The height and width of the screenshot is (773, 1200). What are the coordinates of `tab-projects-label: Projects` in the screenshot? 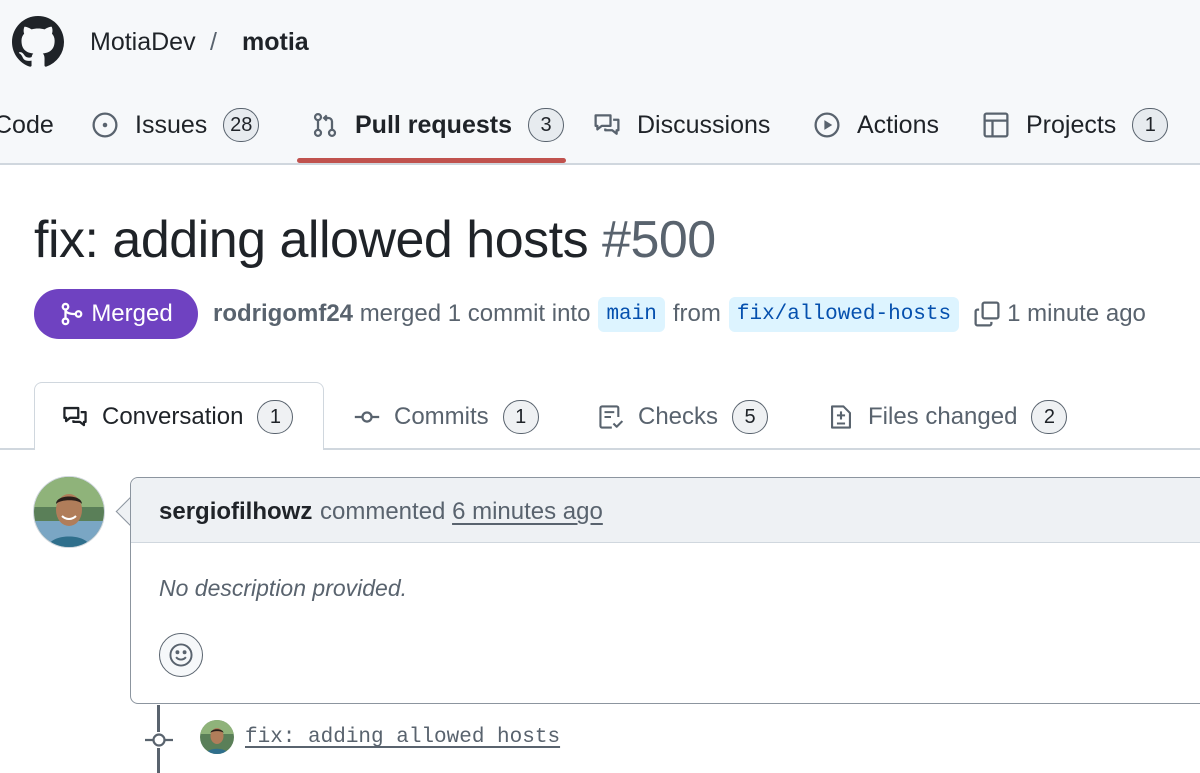 It's located at (1071, 124).